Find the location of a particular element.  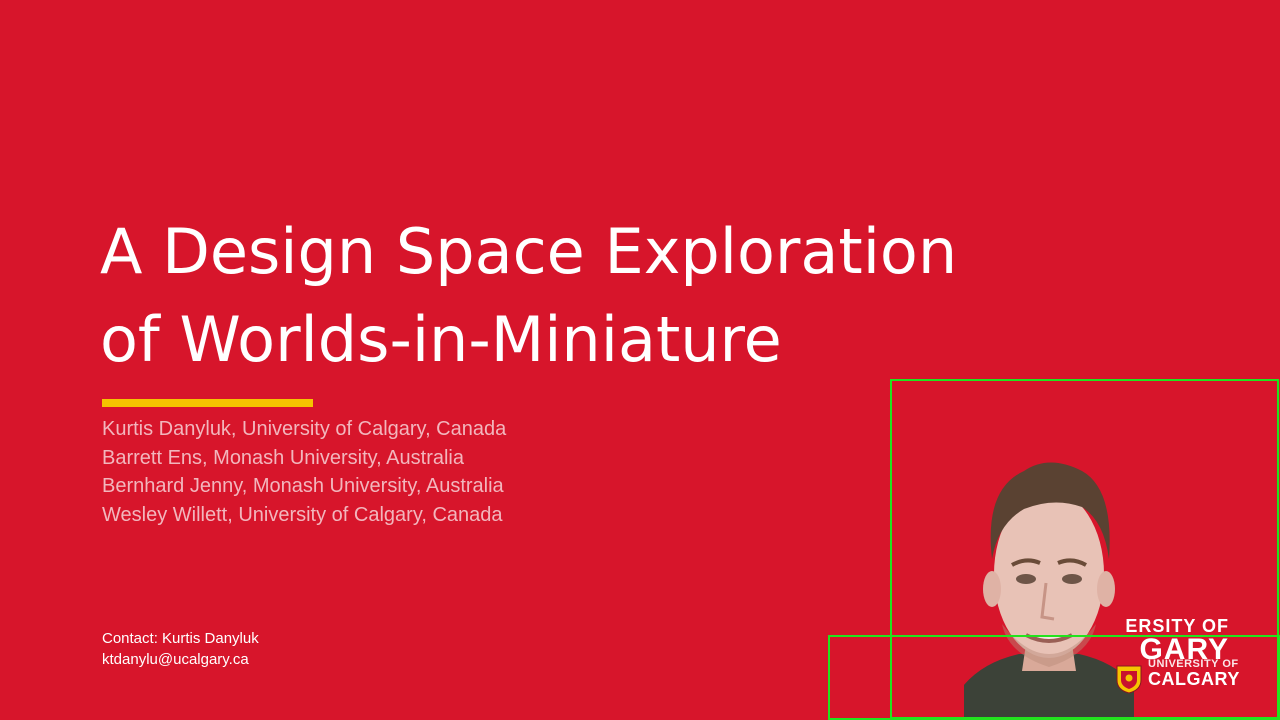

slide-title-line-2: of Worlds-in-Miniature is located at coordinates (441, 339).